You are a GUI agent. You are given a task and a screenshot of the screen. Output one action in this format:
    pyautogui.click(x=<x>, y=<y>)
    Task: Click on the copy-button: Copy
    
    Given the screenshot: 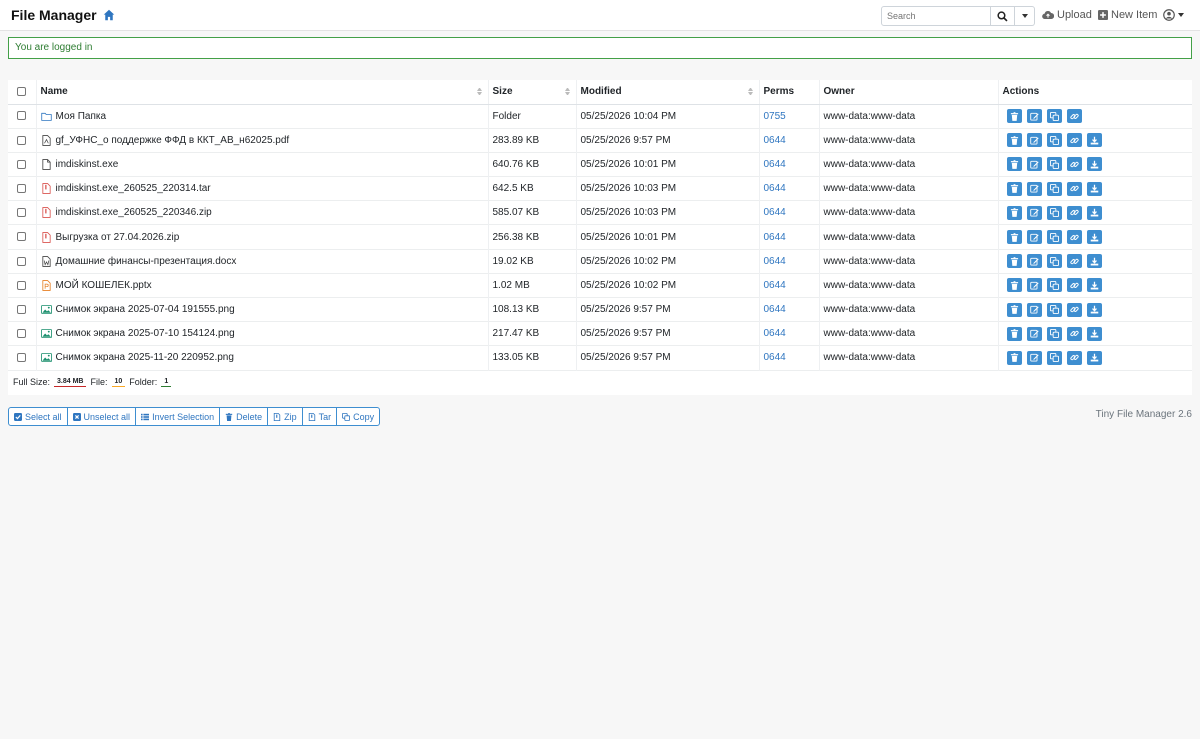 What is the action you would take?
    pyautogui.click(x=357, y=416)
    